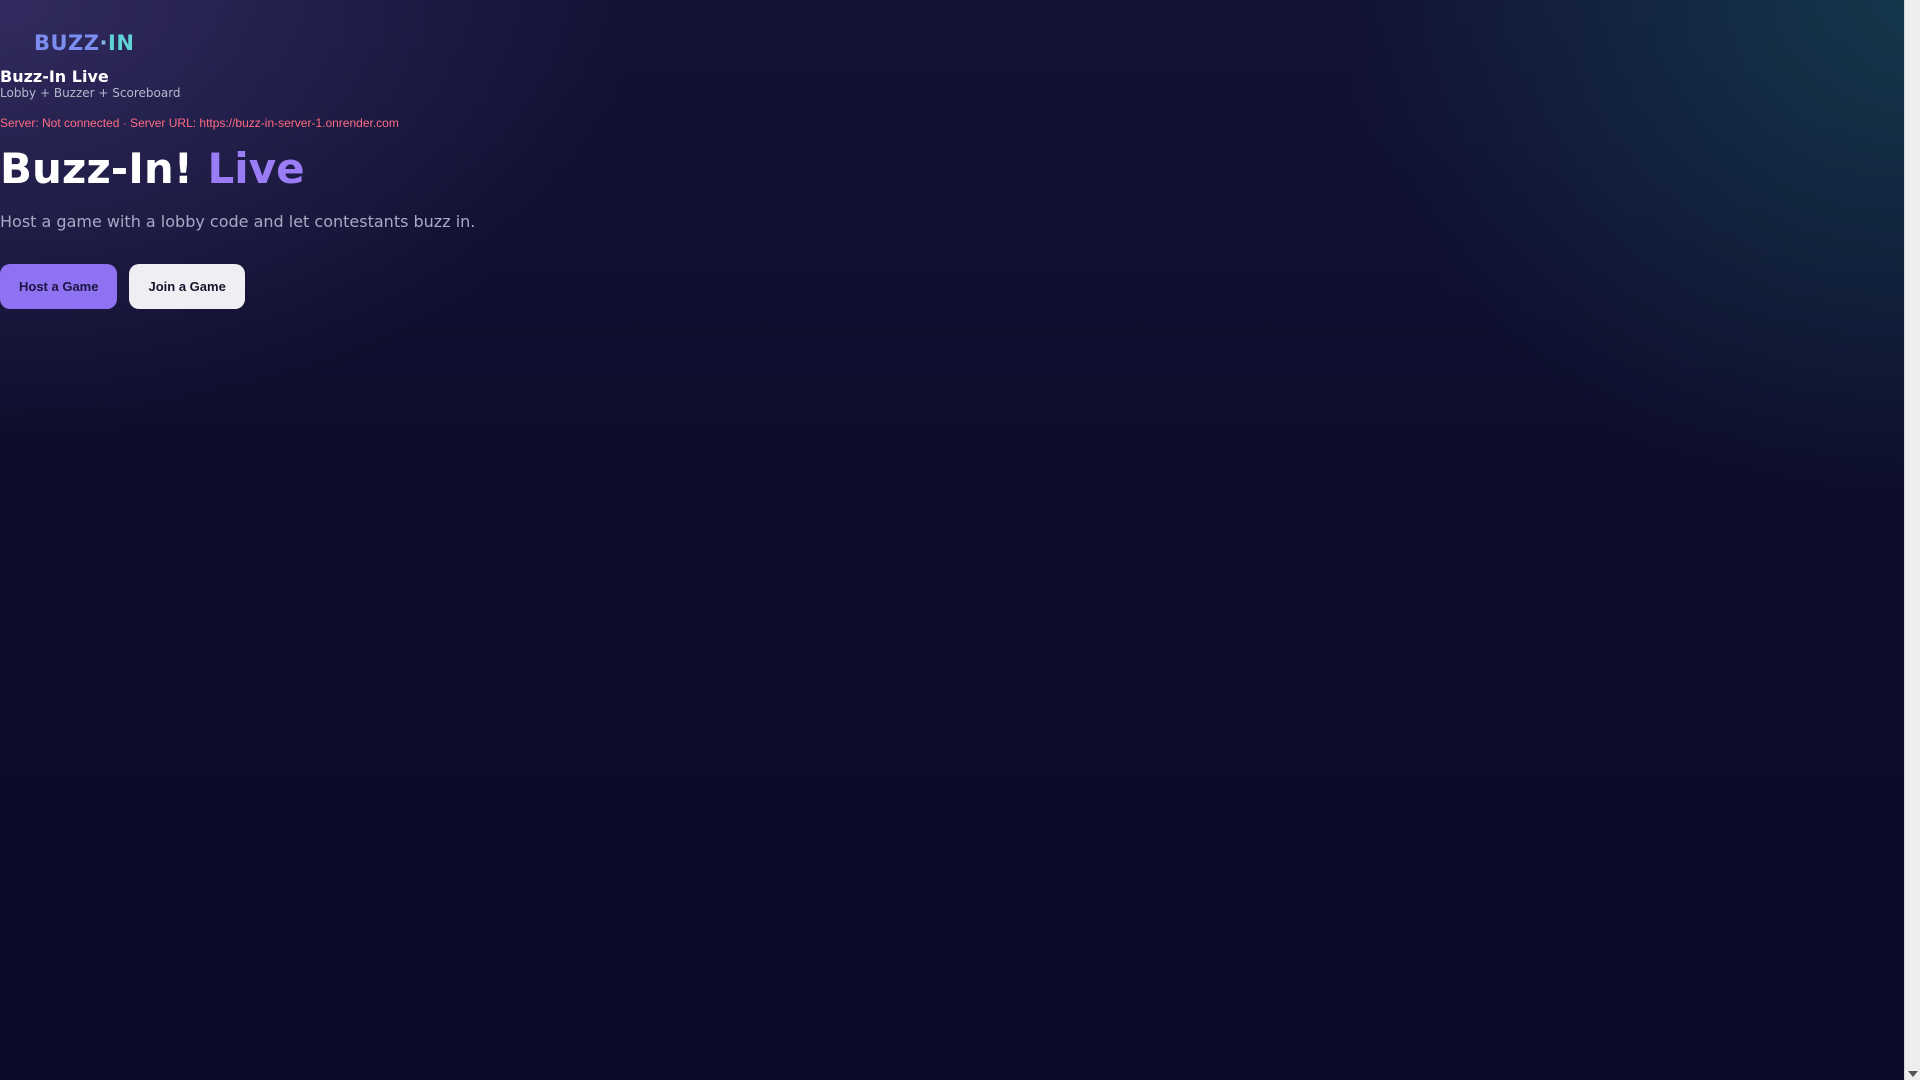 Image resolution: width=1920 pixels, height=1080 pixels. Describe the element at coordinates (96, 168) in the screenshot. I see `hero-title-main: Buzz-In!` at that location.